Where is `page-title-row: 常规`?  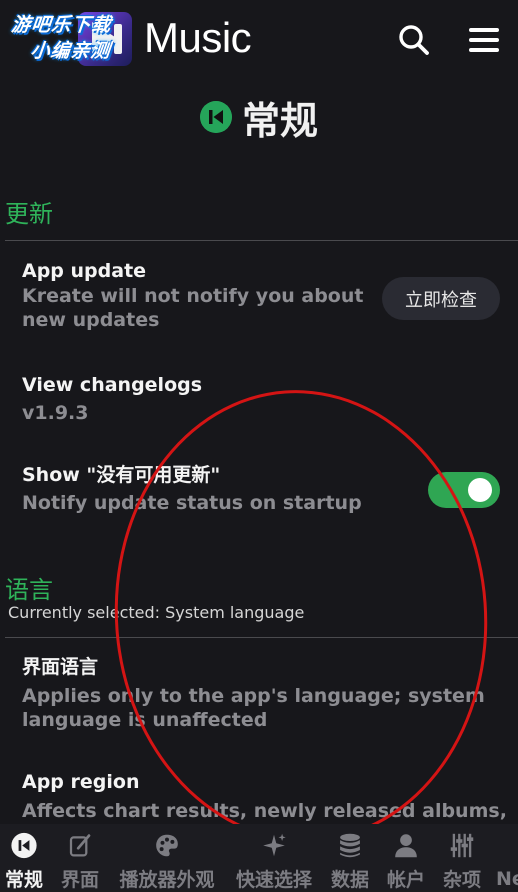
page-title-row: 常规 is located at coordinates (259, 117).